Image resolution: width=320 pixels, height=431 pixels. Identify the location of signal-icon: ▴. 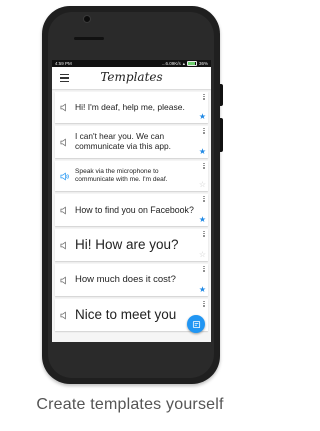
(183, 63).